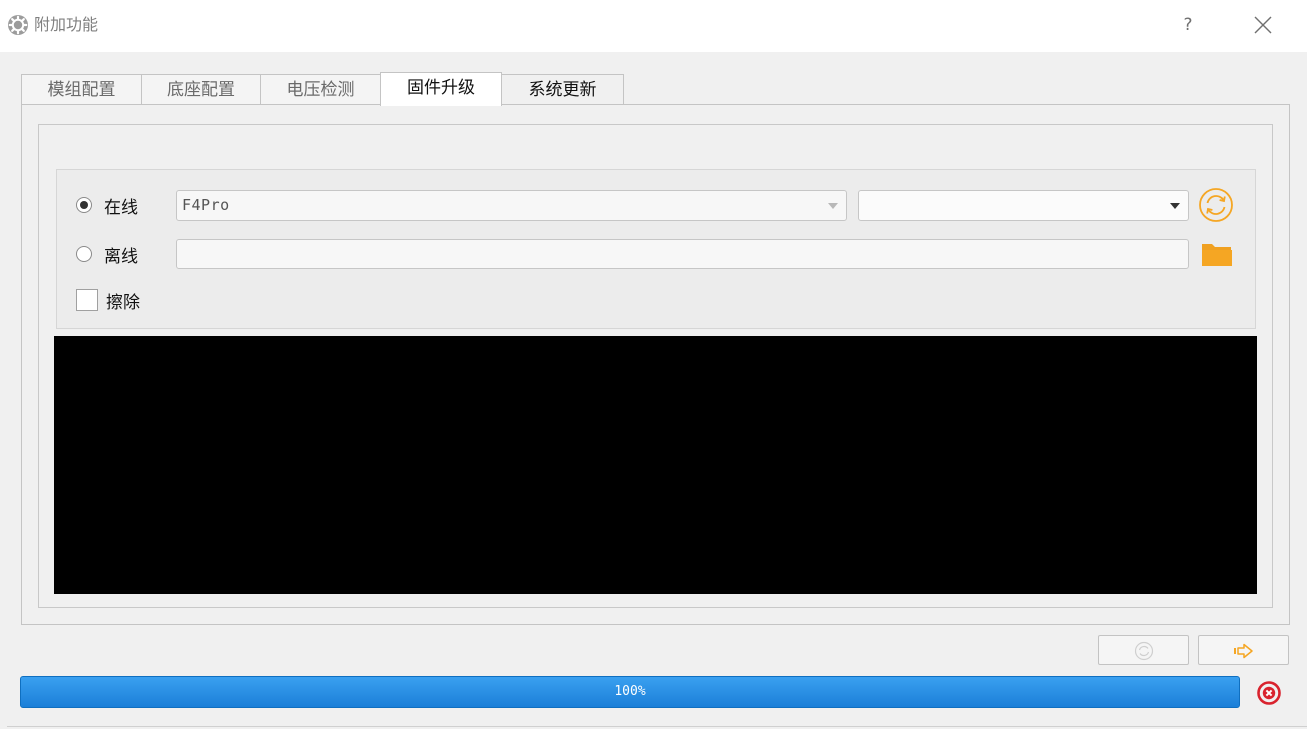 Image resolution: width=1307 pixels, height=729 pixels. Describe the element at coordinates (121, 256) in the screenshot. I see `offline-label: 离线` at that location.